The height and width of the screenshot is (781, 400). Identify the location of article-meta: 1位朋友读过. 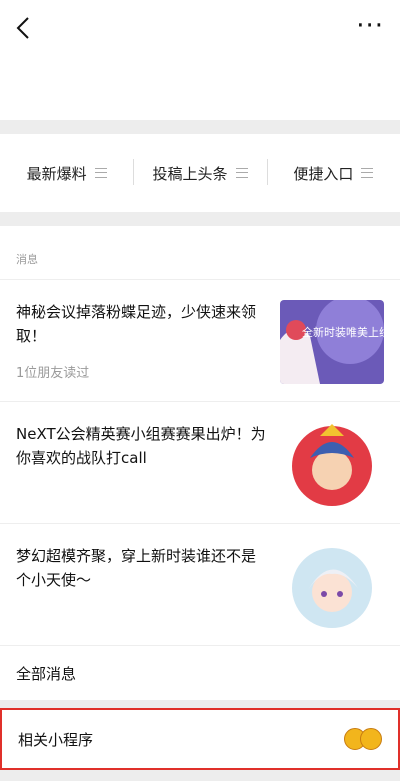
(53, 373).